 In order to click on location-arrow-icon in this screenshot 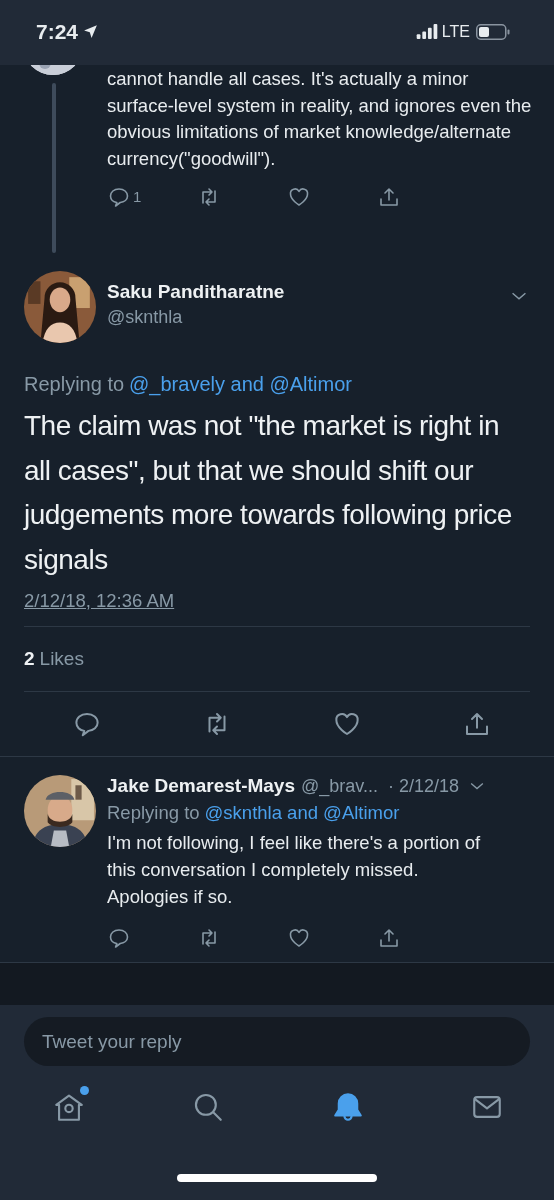, I will do `click(91, 31)`.